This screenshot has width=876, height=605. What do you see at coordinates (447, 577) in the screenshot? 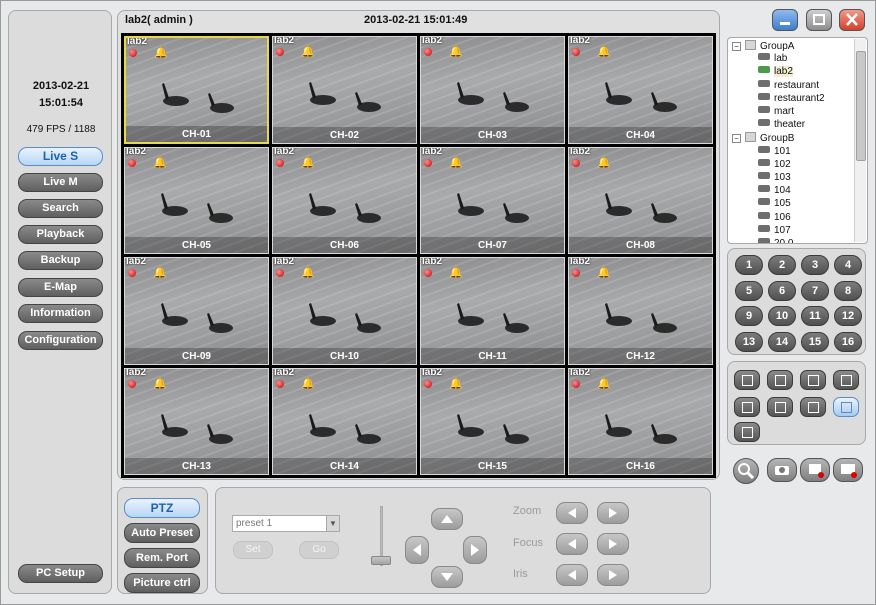
I see `pan-down-button` at bounding box center [447, 577].